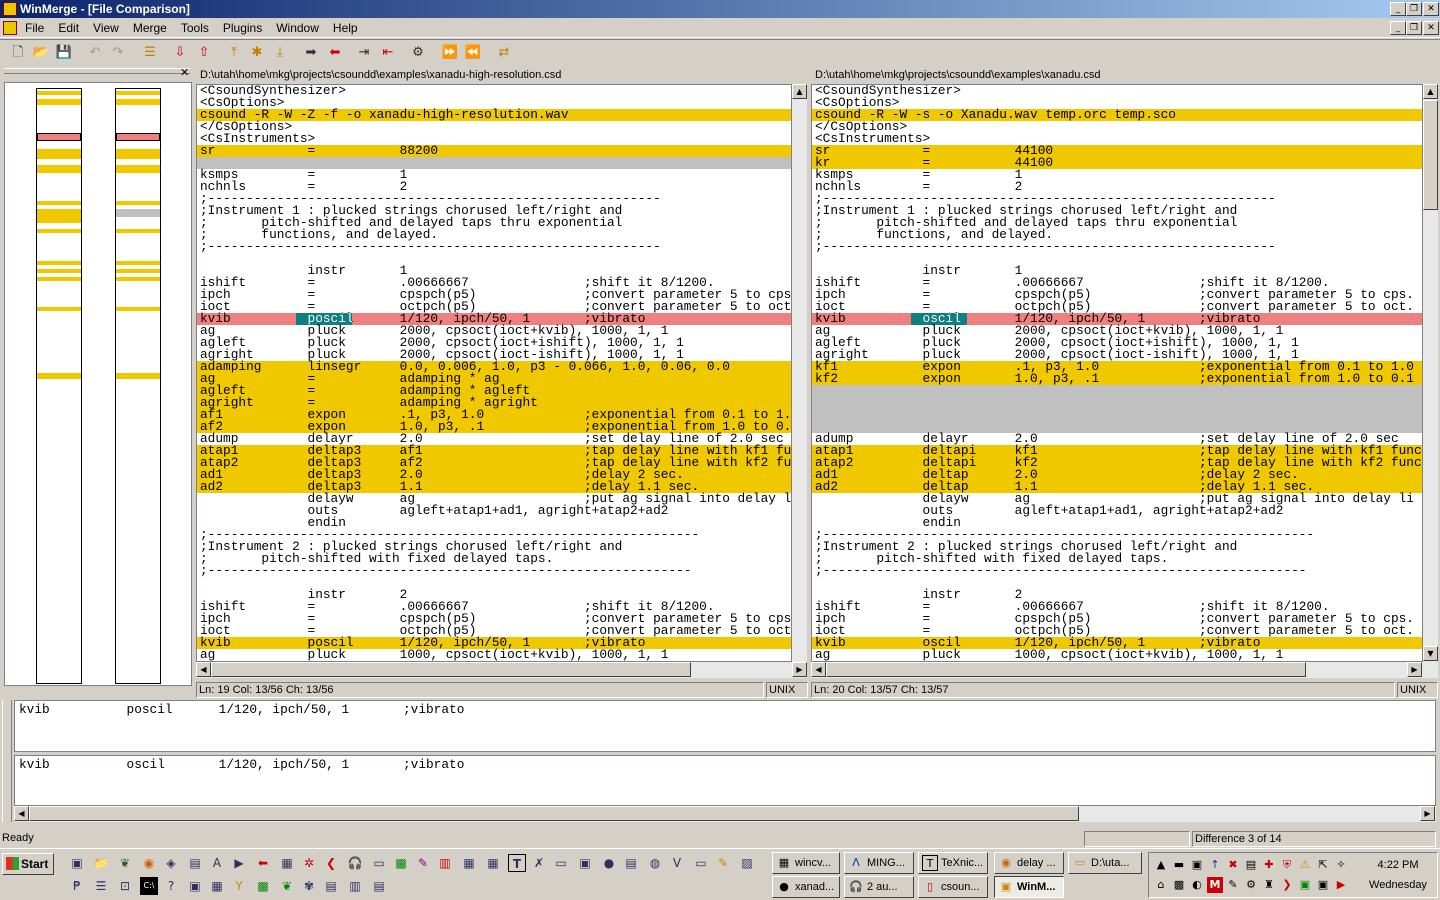  What do you see at coordinates (106, 28) in the screenshot?
I see `menu-view: View` at bounding box center [106, 28].